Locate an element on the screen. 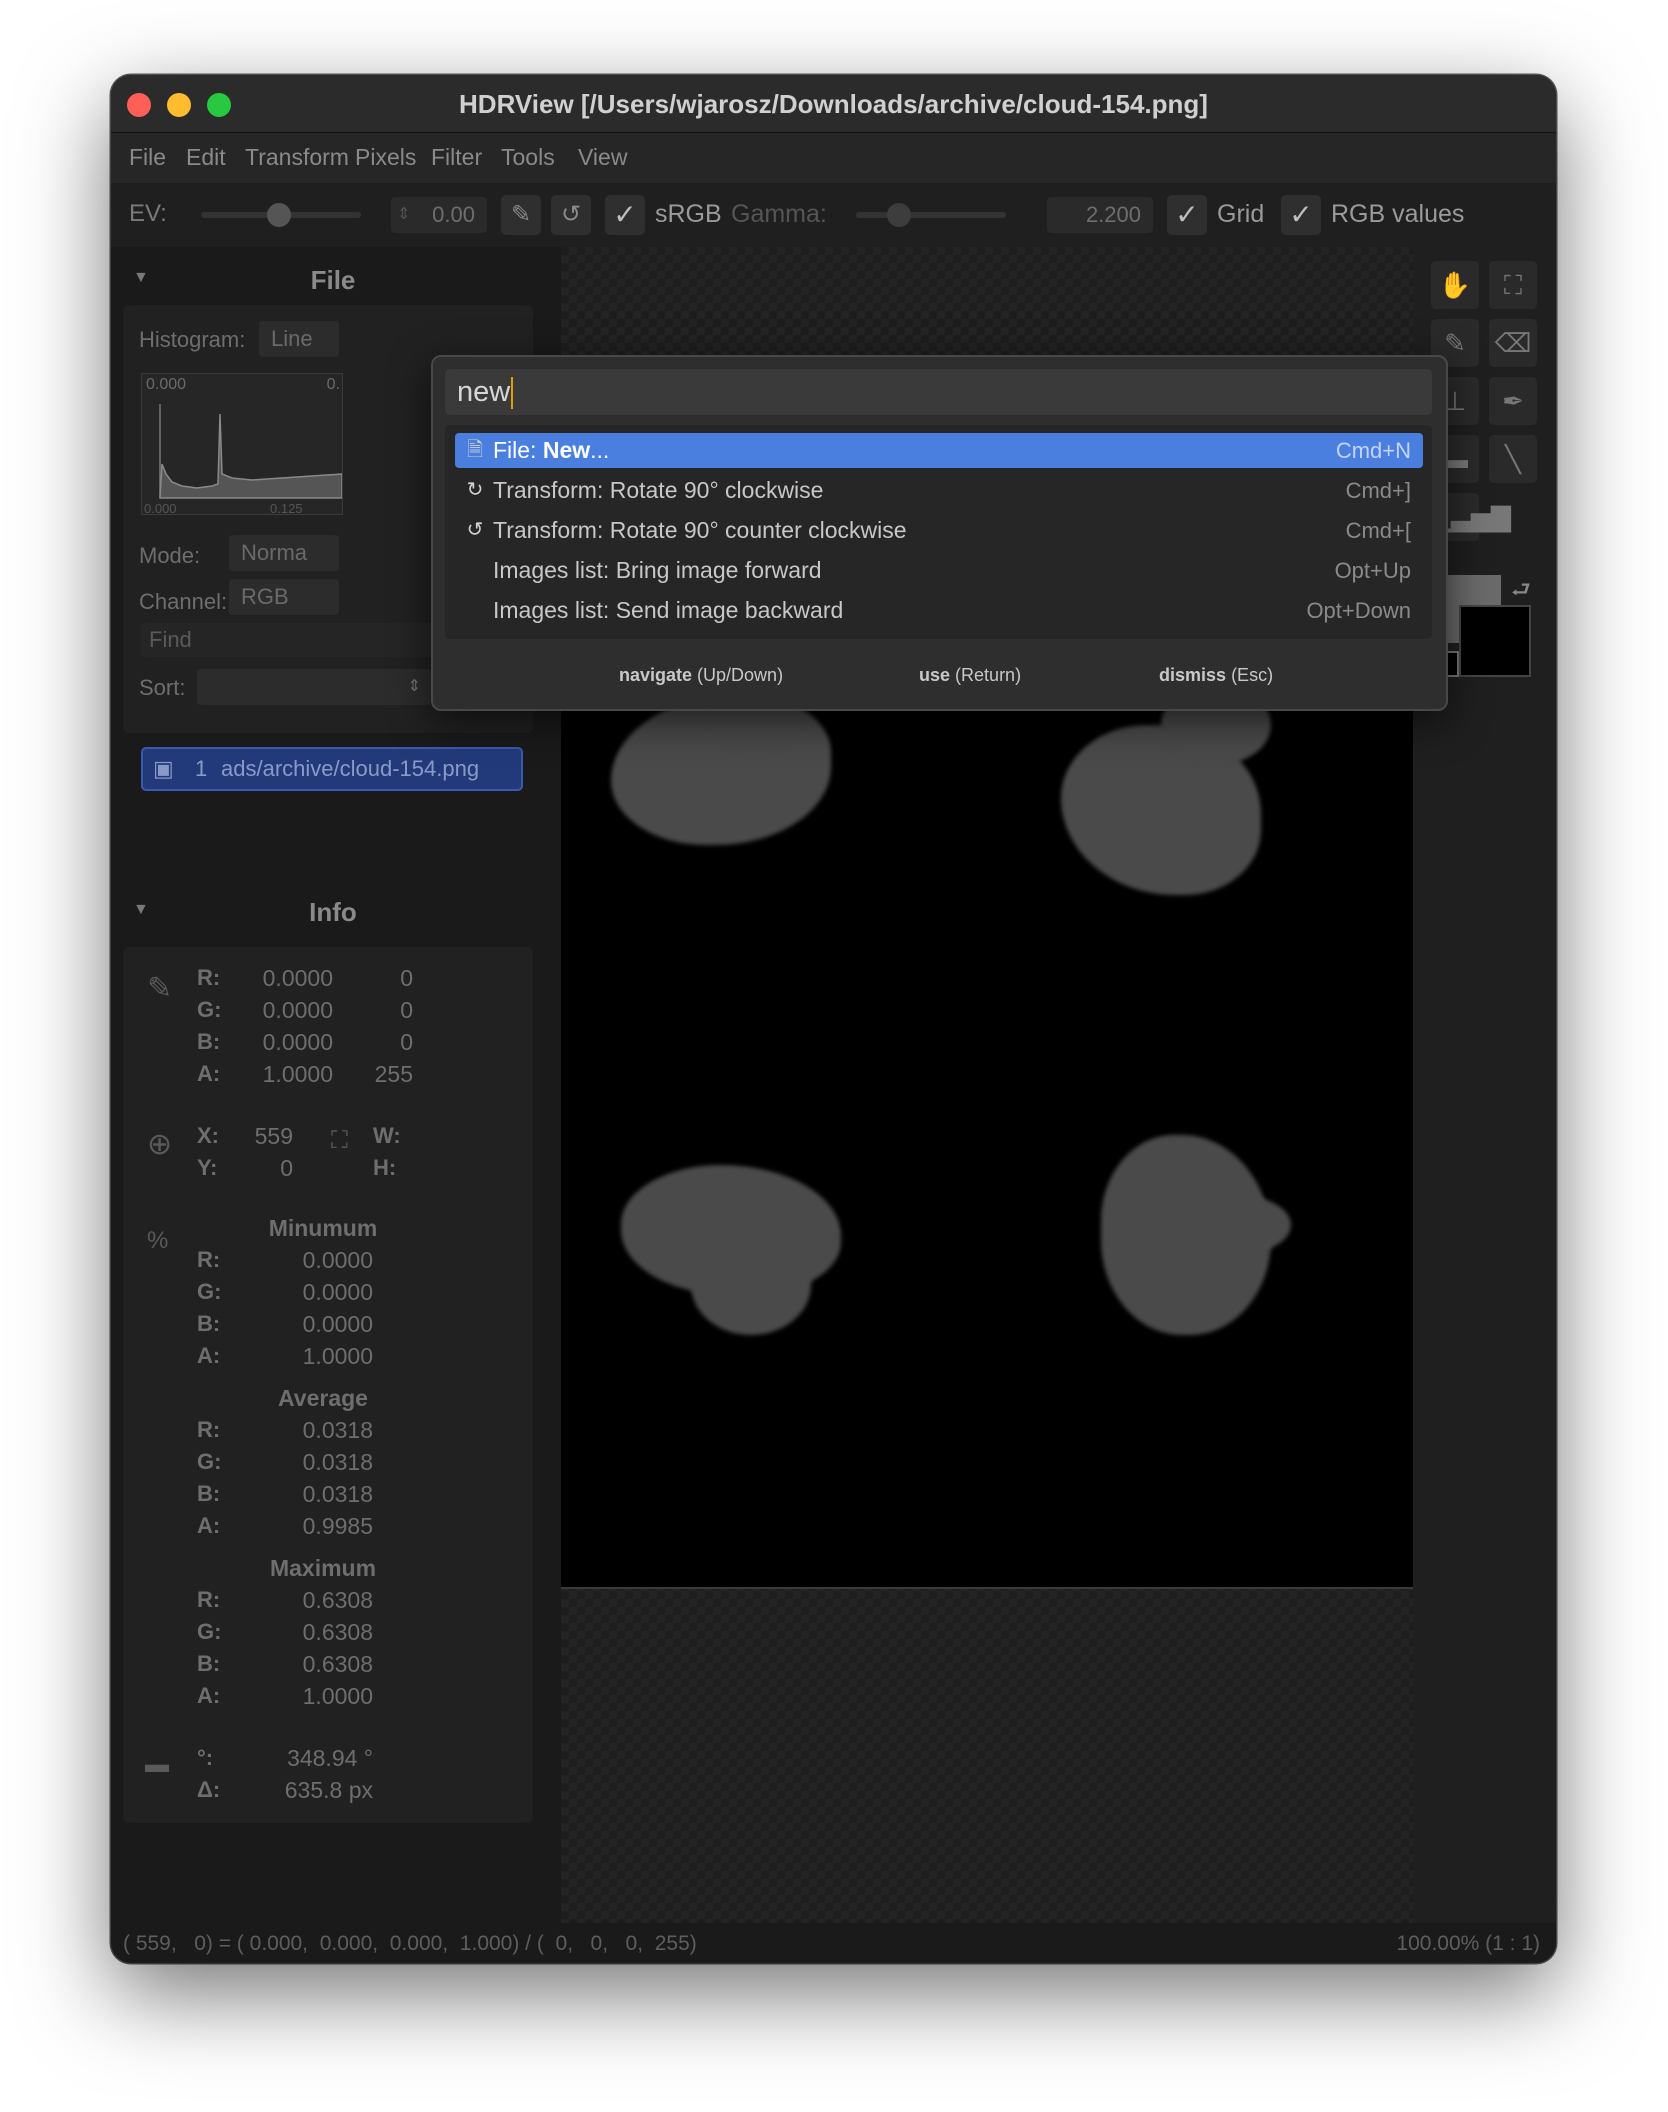  command-item-bring-forward: Images list: Bring image forward Opt+Up is located at coordinates (939, 570).